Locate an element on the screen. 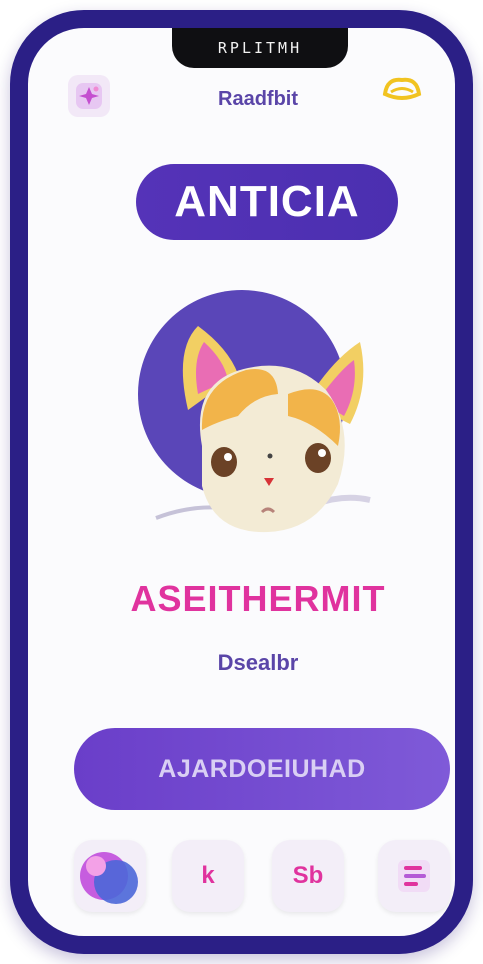 This screenshot has width=483, height=964. status-notch: RPLITMH is located at coordinates (260, 48).